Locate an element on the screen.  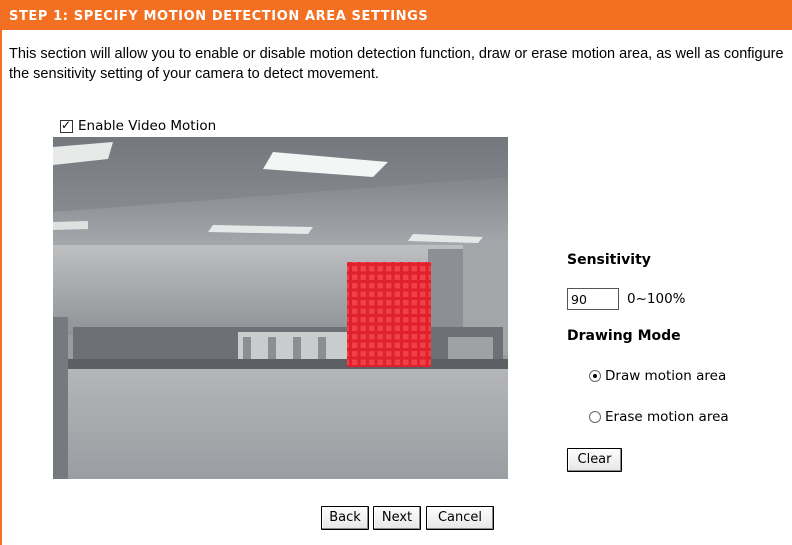
cancel-button: Cancel is located at coordinates (460, 518).